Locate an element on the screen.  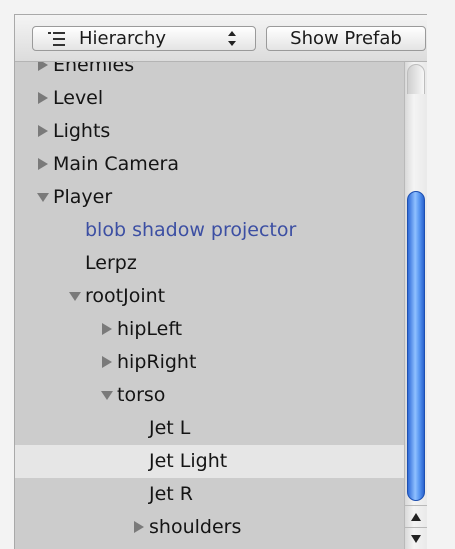
tree-row: hipLeft is located at coordinates (210, 329).